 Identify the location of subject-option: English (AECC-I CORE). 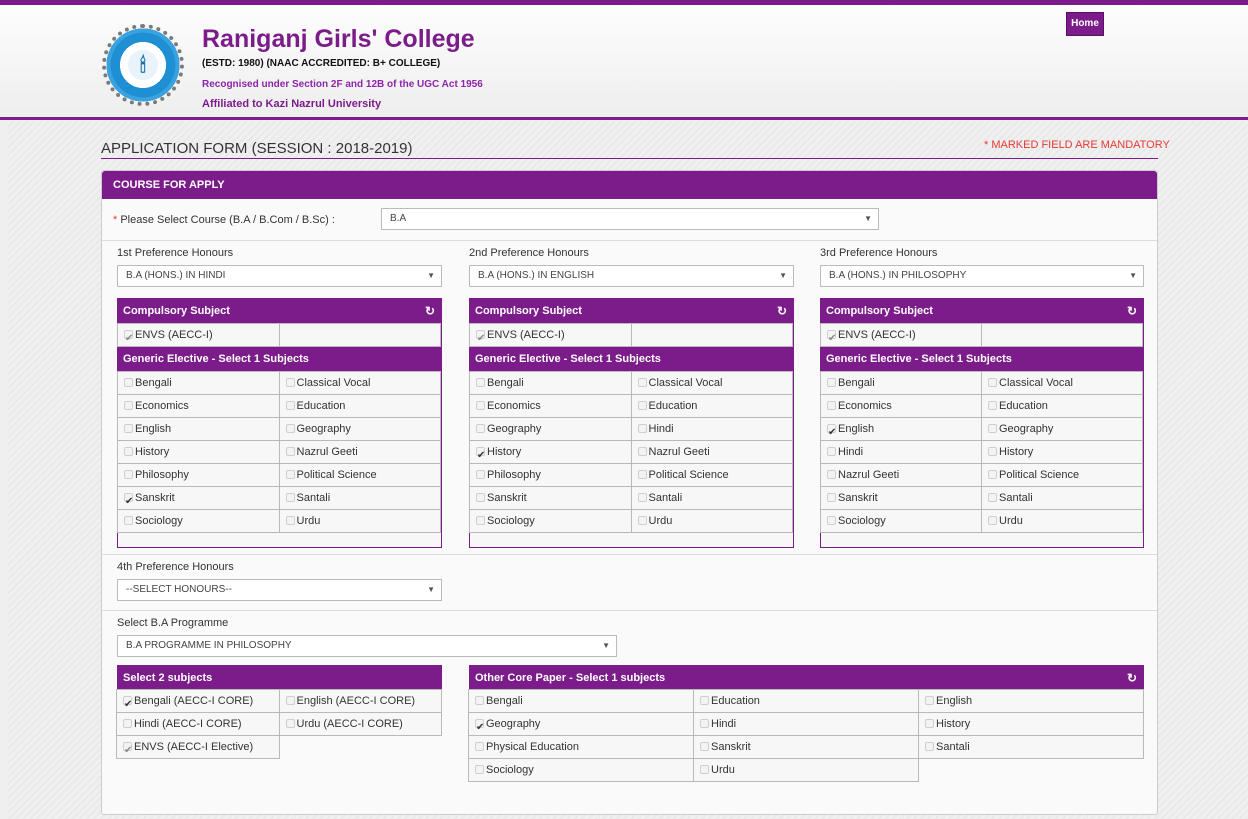
(360, 701).